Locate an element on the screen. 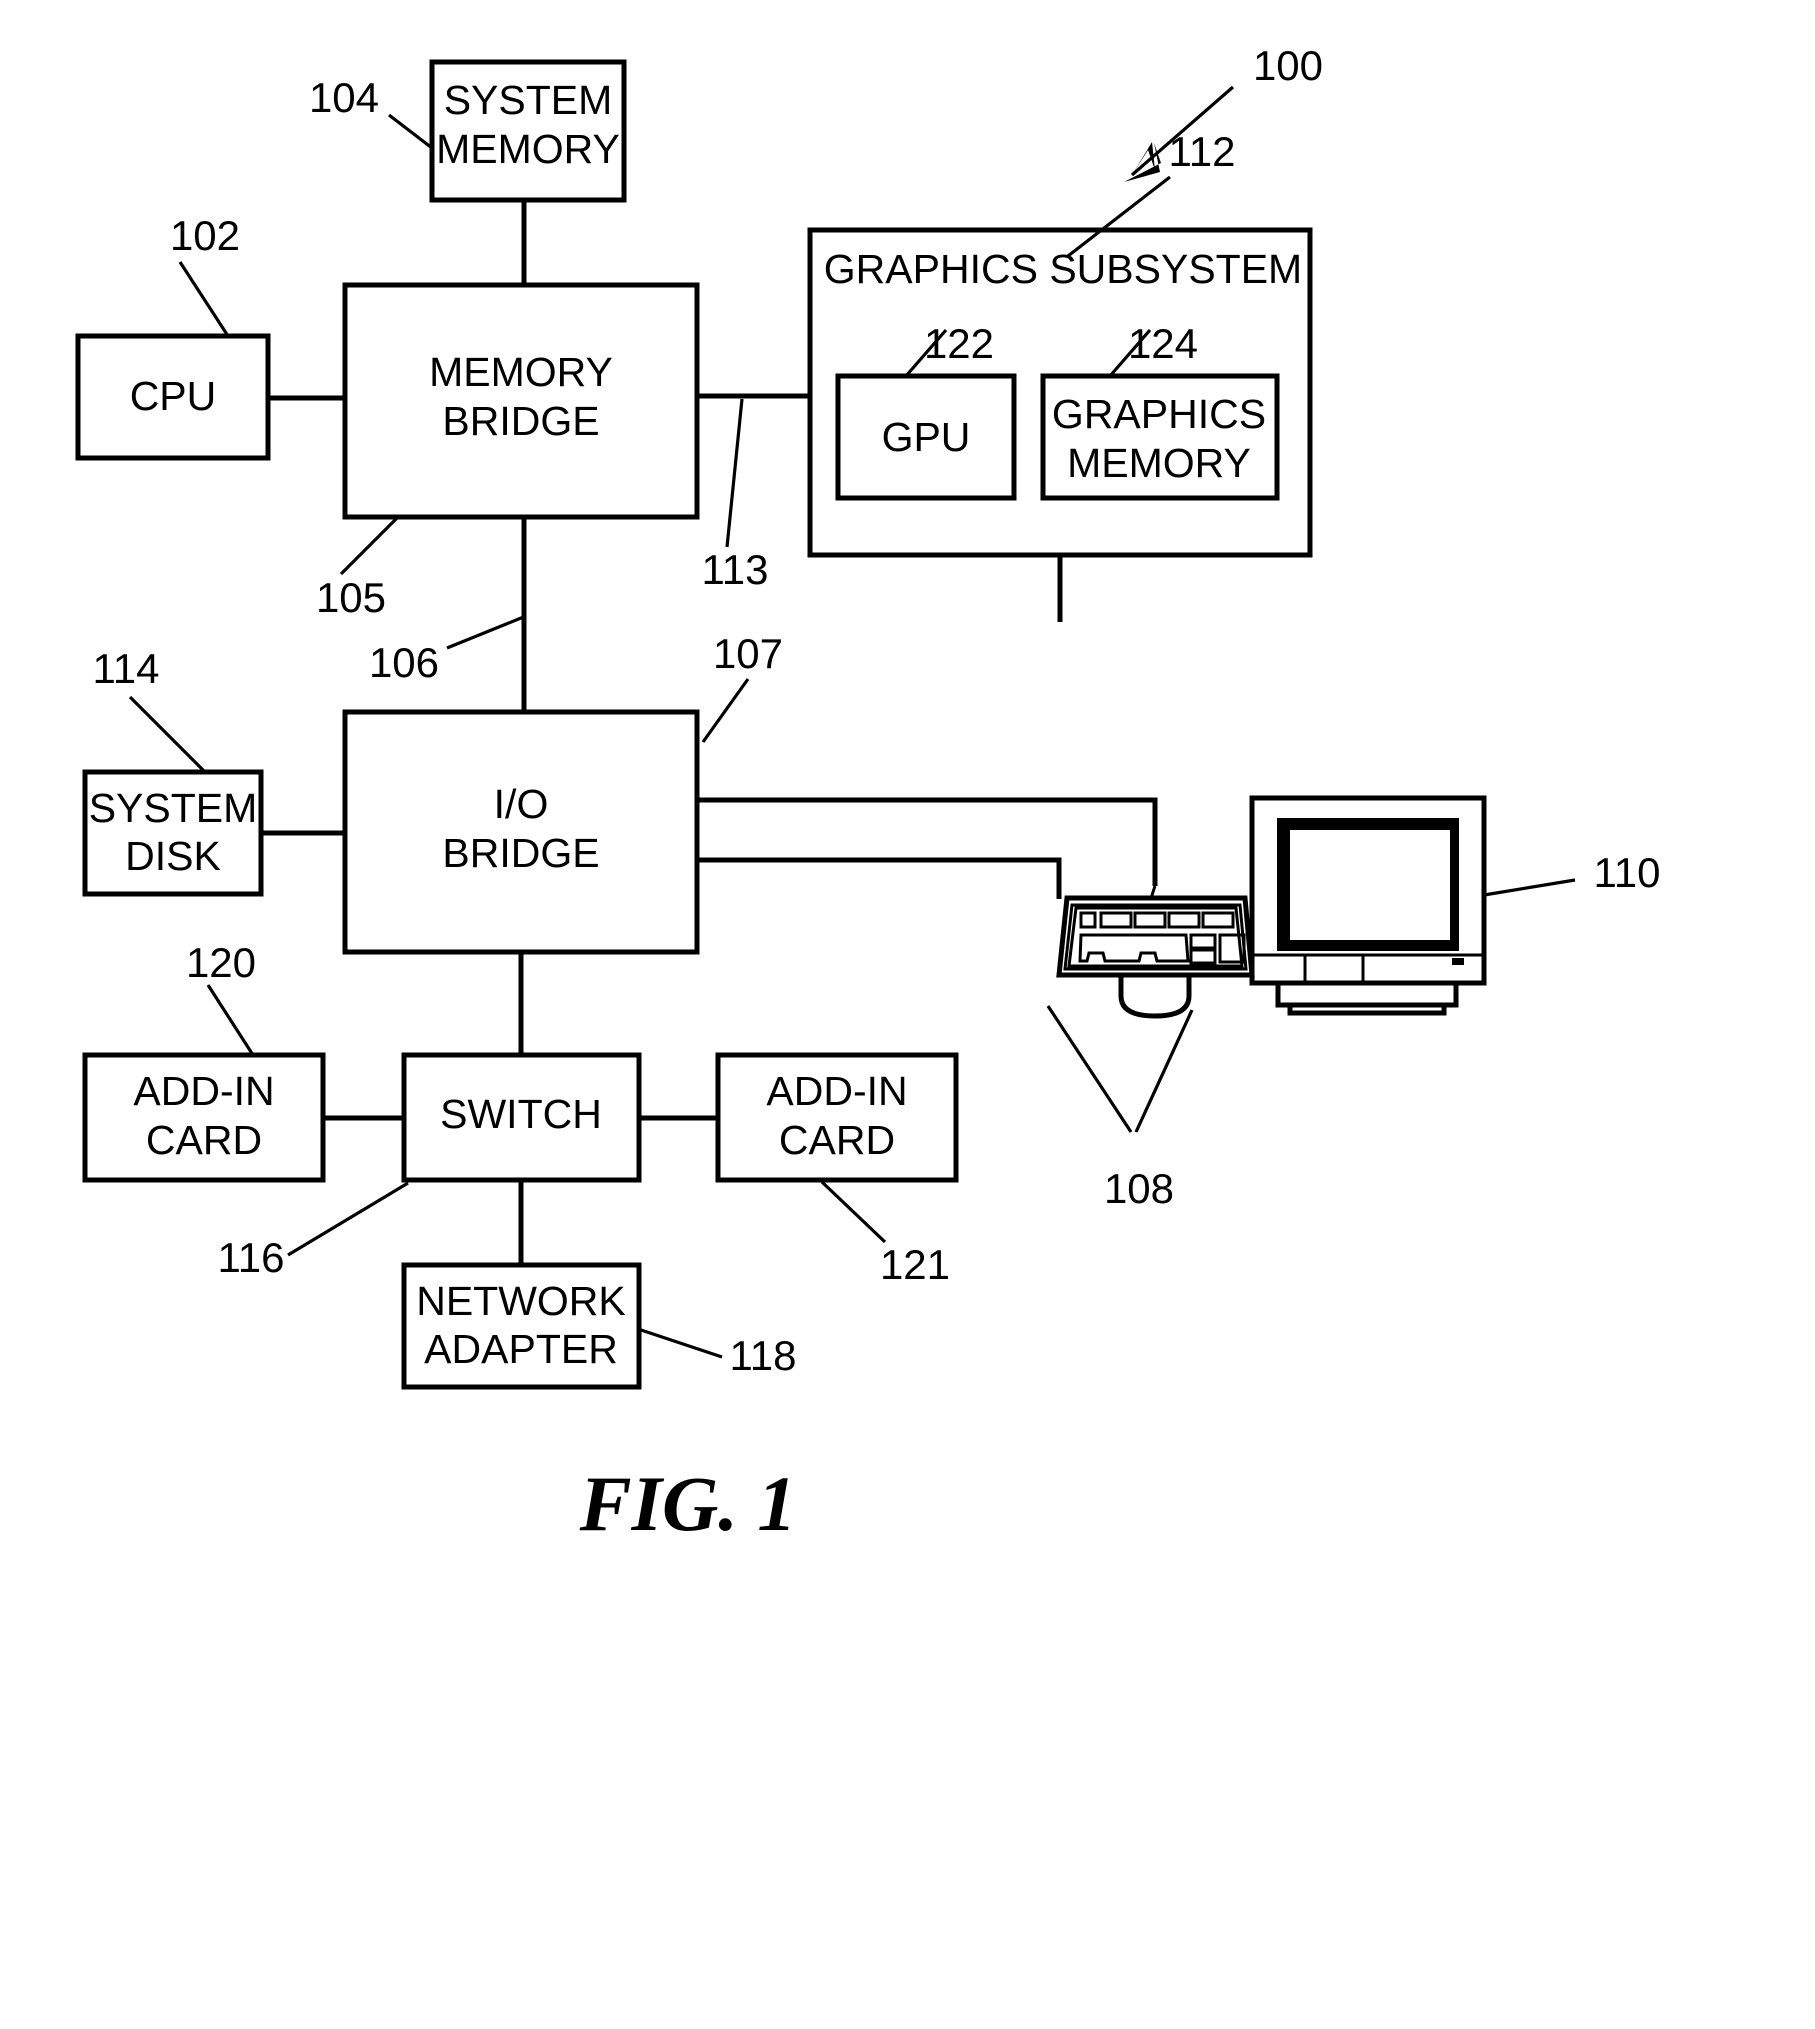  block-add-in-card-right: ADD-IN CARD is located at coordinates (837, 1117).